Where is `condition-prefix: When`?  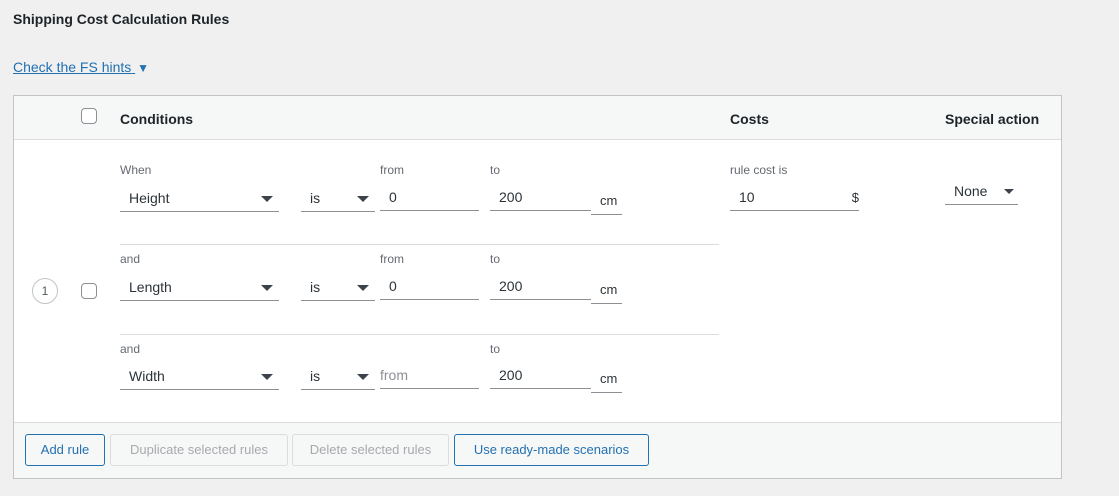 condition-prefix: When is located at coordinates (136, 170).